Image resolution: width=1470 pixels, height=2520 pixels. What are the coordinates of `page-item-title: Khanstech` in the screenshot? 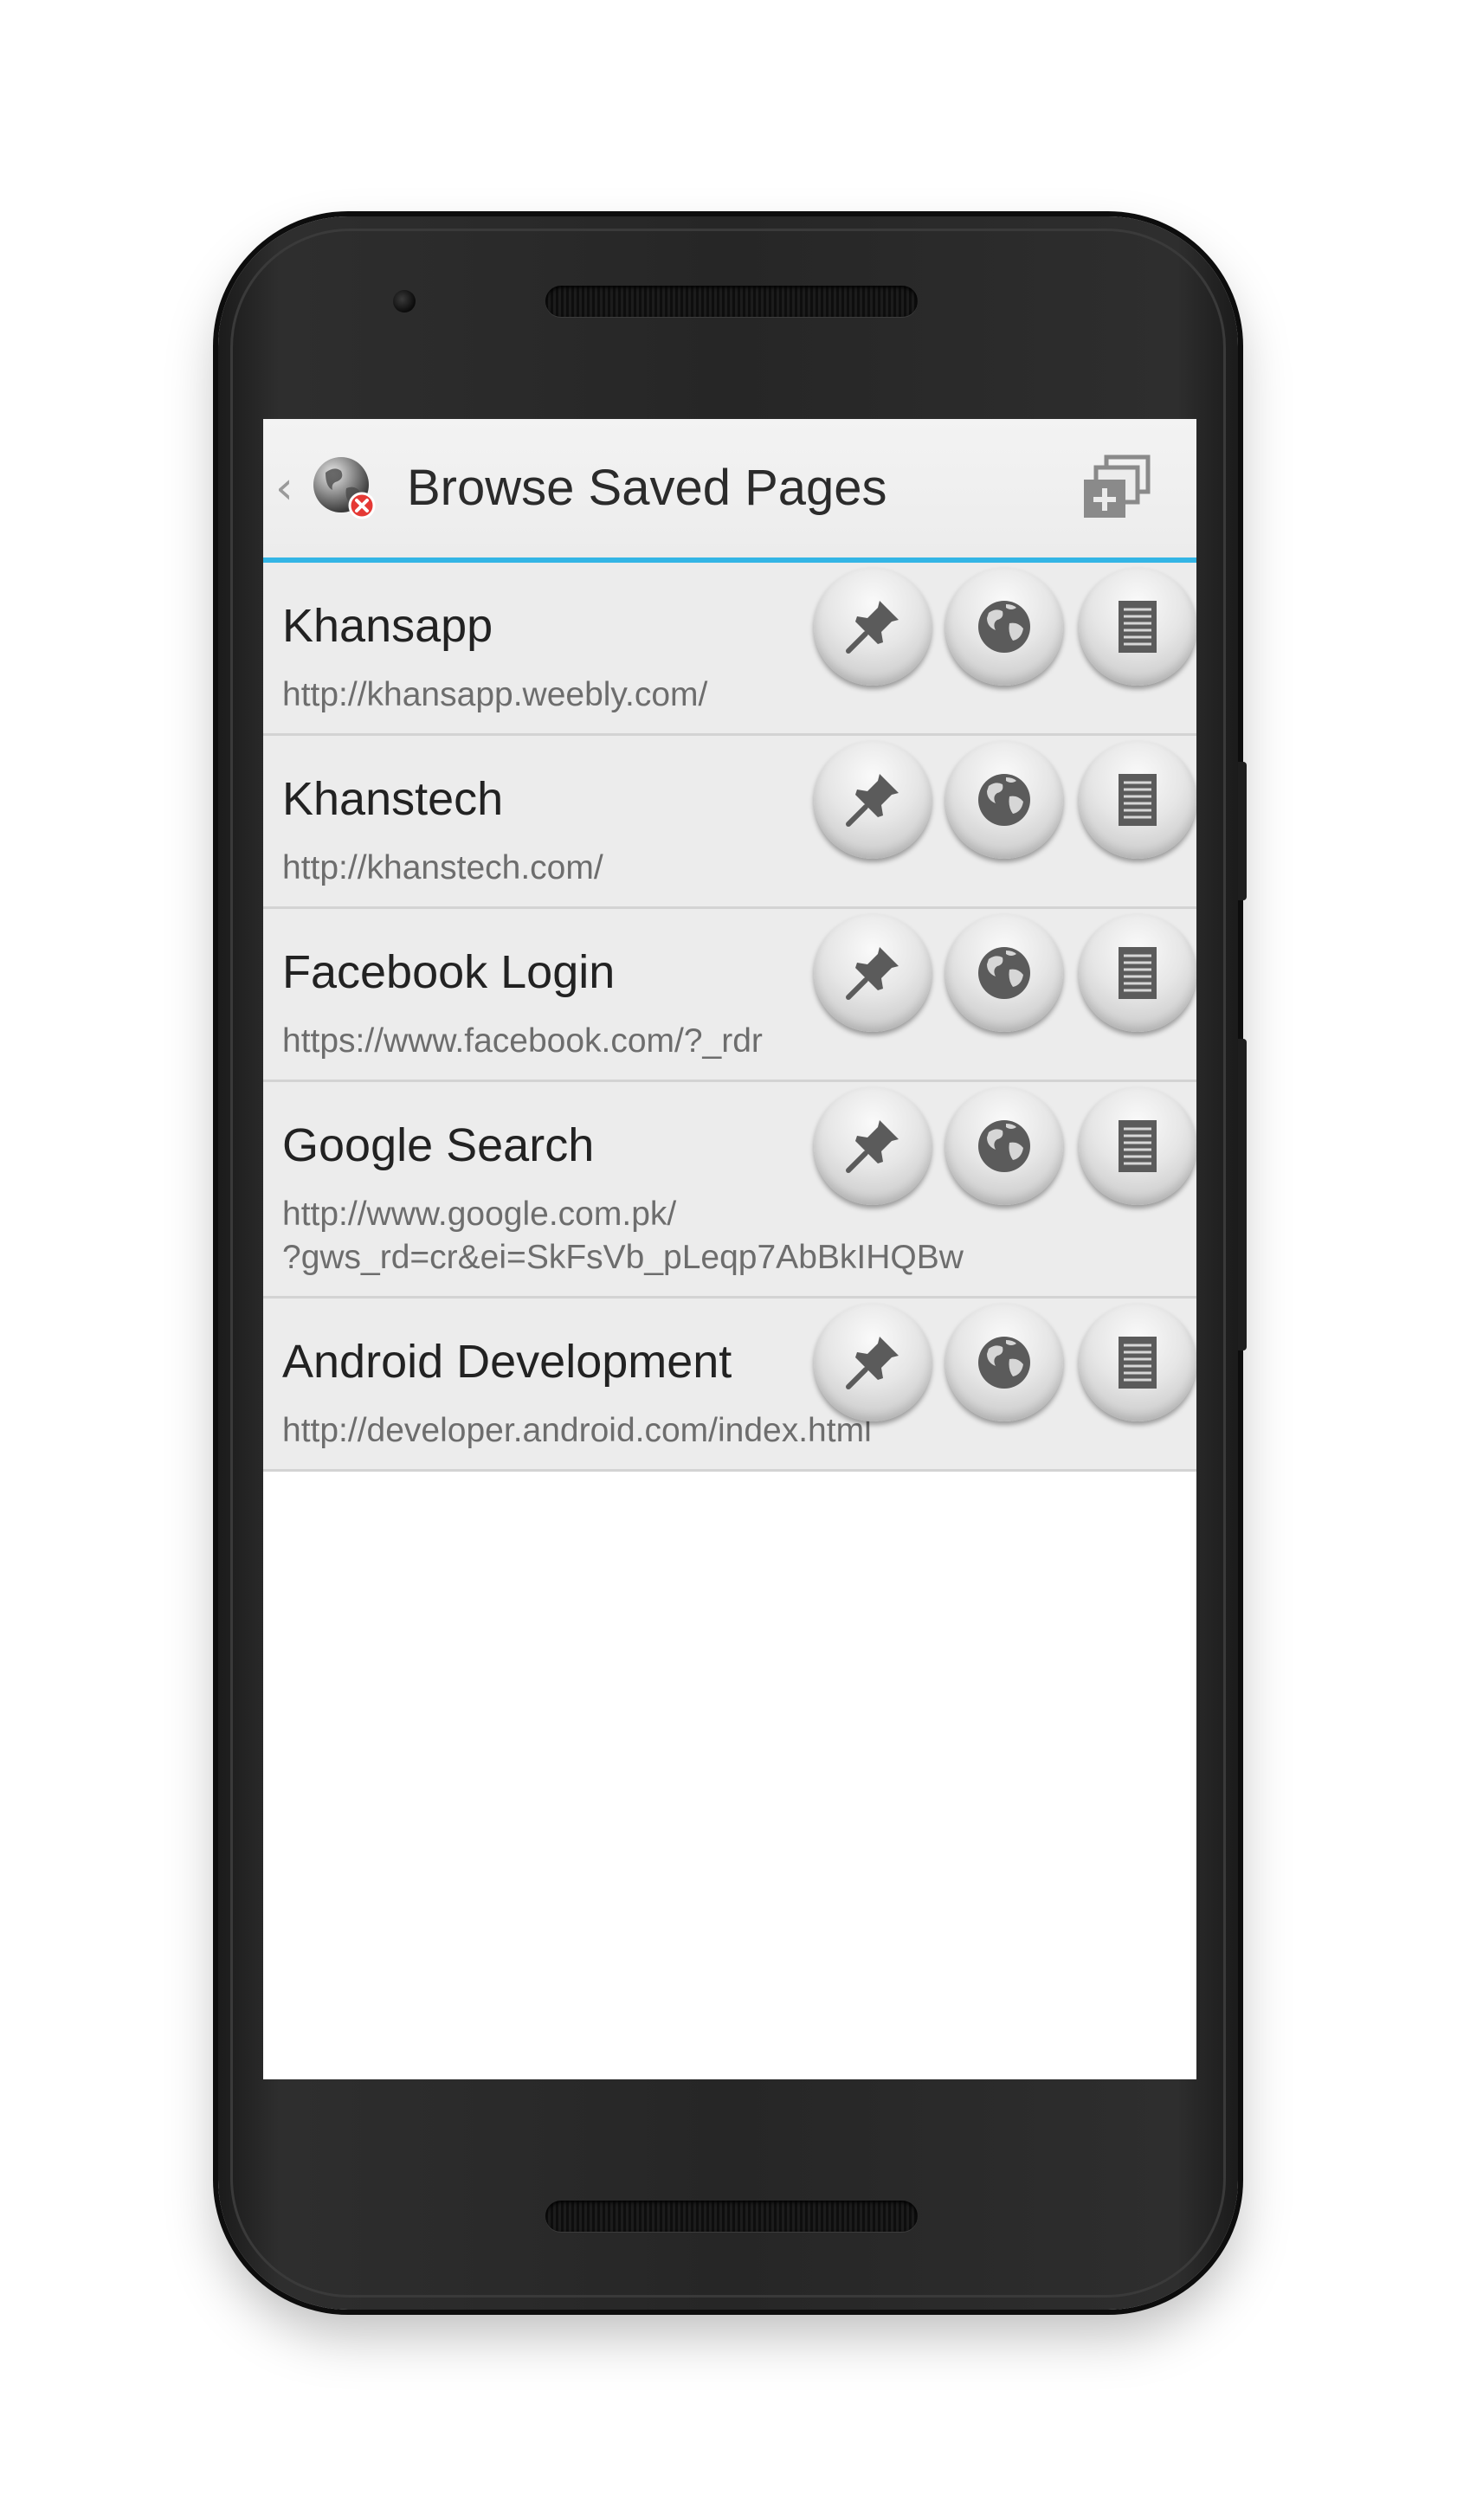 It's located at (393, 799).